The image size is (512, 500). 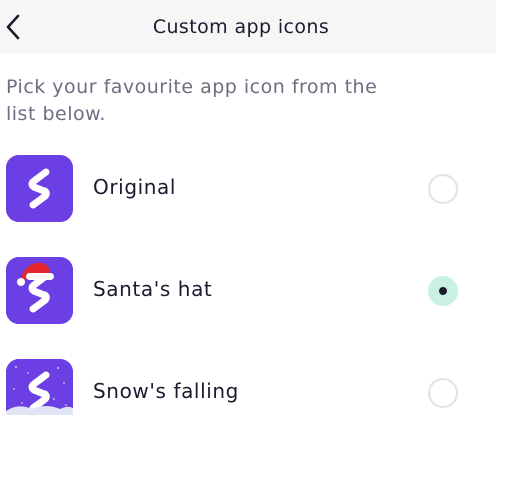 What do you see at coordinates (39, 290) in the screenshot?
I see `app-icon-santas-hat` at bounding box center [39, 290].